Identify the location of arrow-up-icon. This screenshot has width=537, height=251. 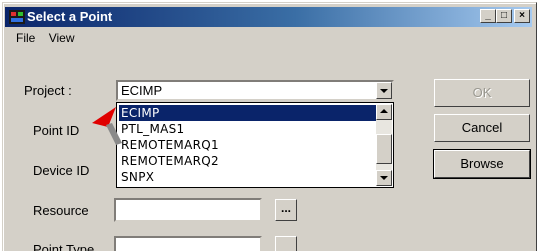
(384, 111).